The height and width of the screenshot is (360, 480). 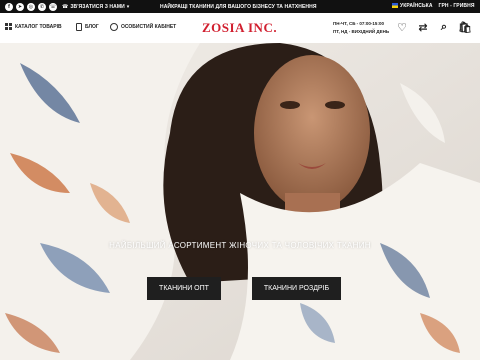 What do you see at coordinates (65, 6) in the screenshot?
I see `phone-icon: ☎` at bounding box center [65, 6].